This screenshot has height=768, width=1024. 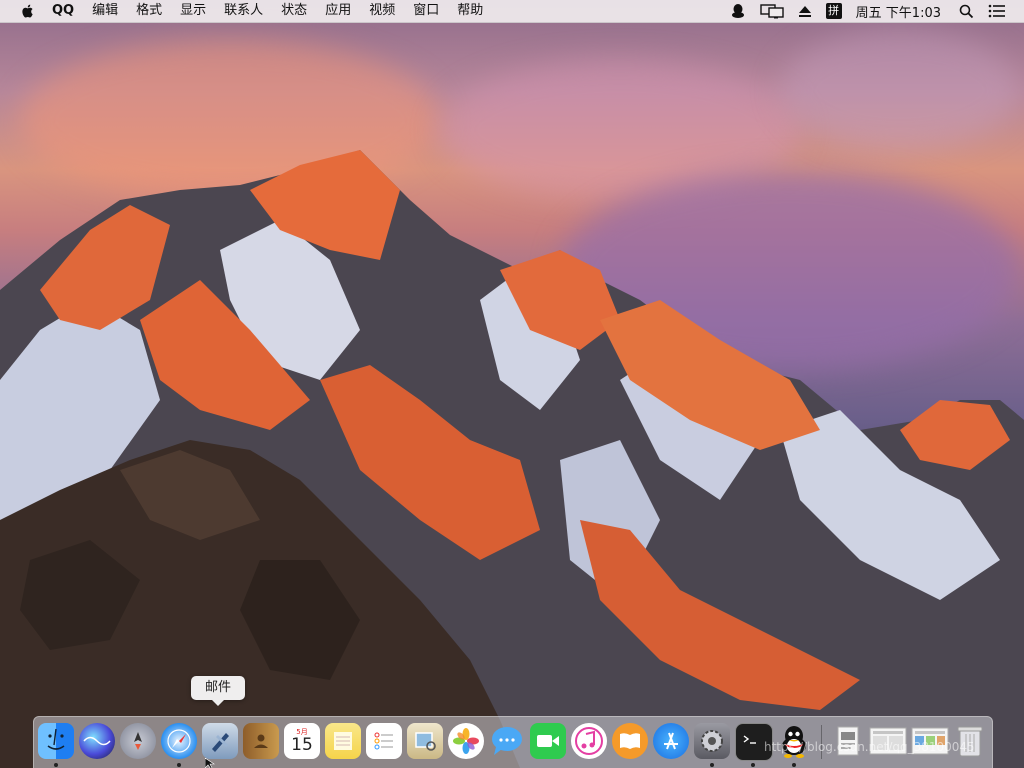 I want to click on calendar-date: 15, so click(x=302, y=745).